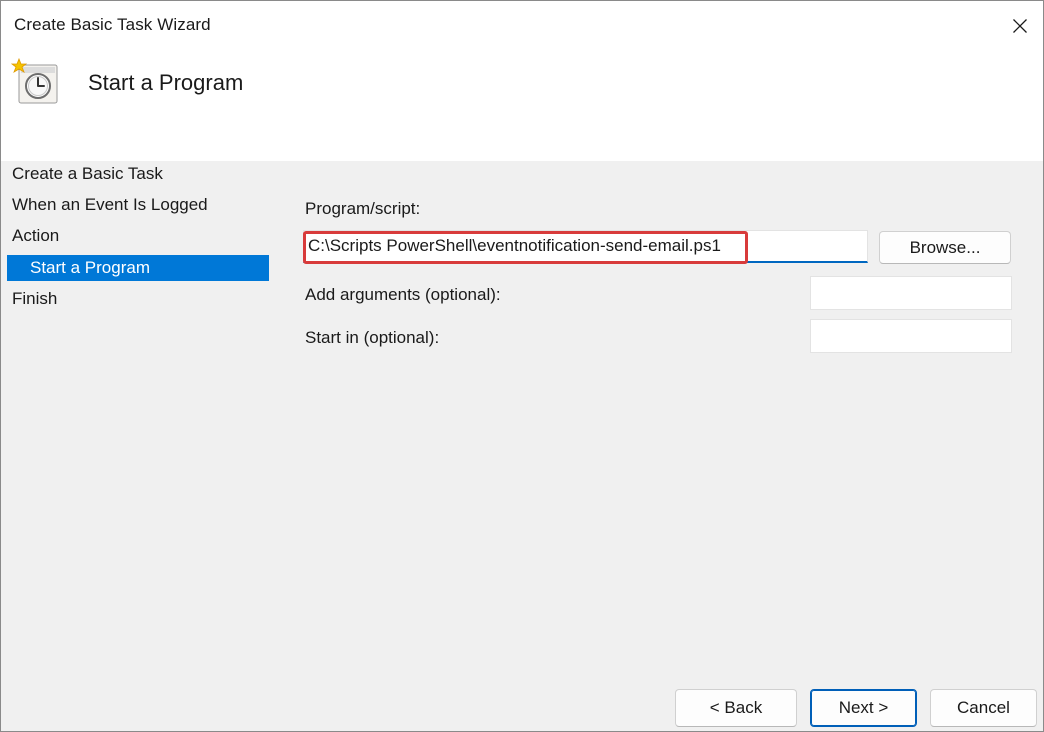 This screenshot has height=732, width=1044. What do you see at coordinates (138, 205) in the screenshot?
I see `sidebar-item-when-event-logged: When an Event Is Logged` at bounding box center [138, 205].